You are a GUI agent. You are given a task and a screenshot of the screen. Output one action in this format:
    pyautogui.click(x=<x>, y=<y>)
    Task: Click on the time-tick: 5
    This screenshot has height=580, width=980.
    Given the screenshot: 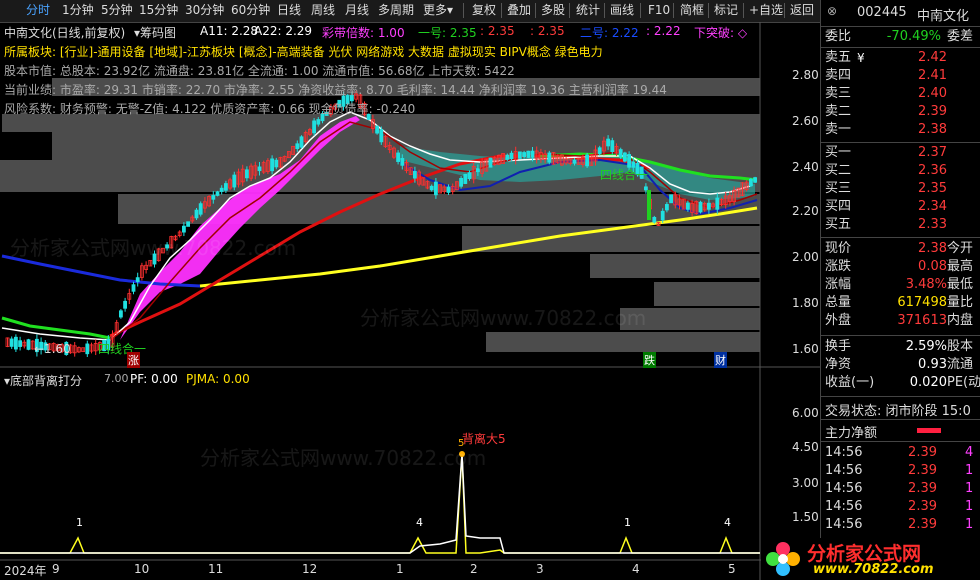 What is the action you would take?
    pyautogui.click(x=732, y=569)
    